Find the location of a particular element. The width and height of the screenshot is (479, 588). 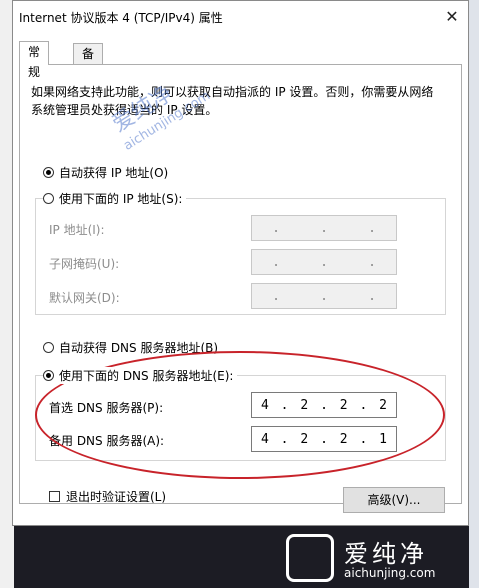

radio-auto-ip-label: 自动获得 IP 地址(O) is located at coordinates (114, 173).